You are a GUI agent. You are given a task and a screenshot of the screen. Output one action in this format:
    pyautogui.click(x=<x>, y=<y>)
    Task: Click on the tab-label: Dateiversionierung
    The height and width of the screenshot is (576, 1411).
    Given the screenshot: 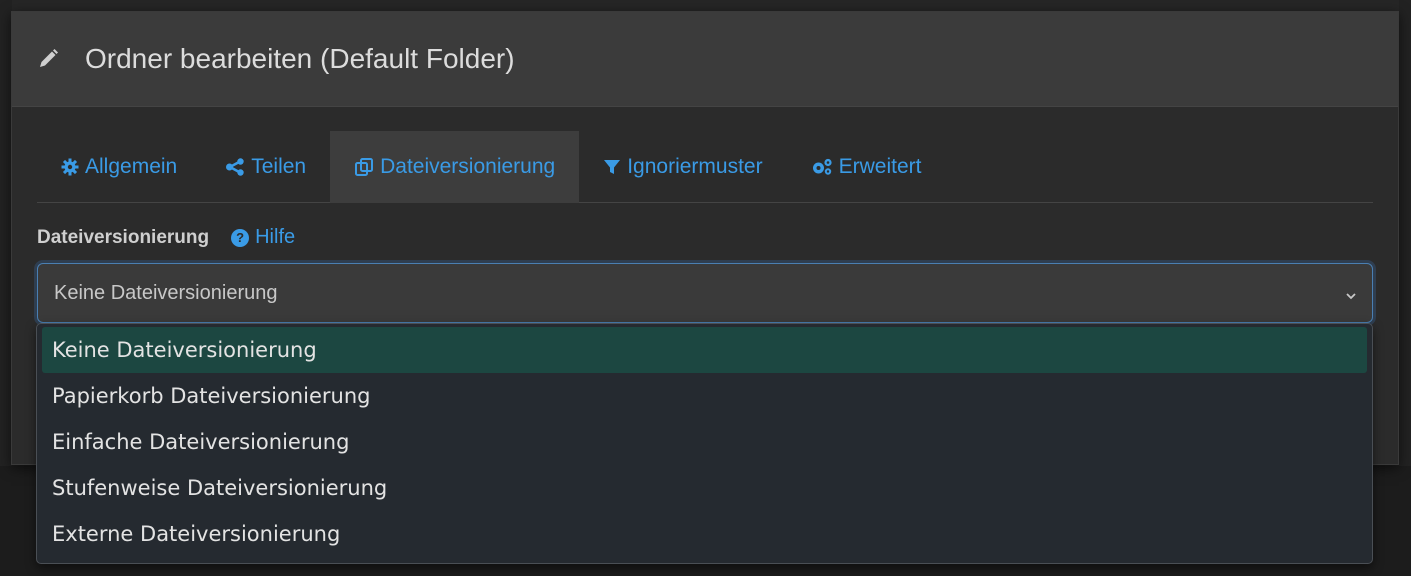 What is the action you would take?
    pyautogui.click(x=468, y=166)
    